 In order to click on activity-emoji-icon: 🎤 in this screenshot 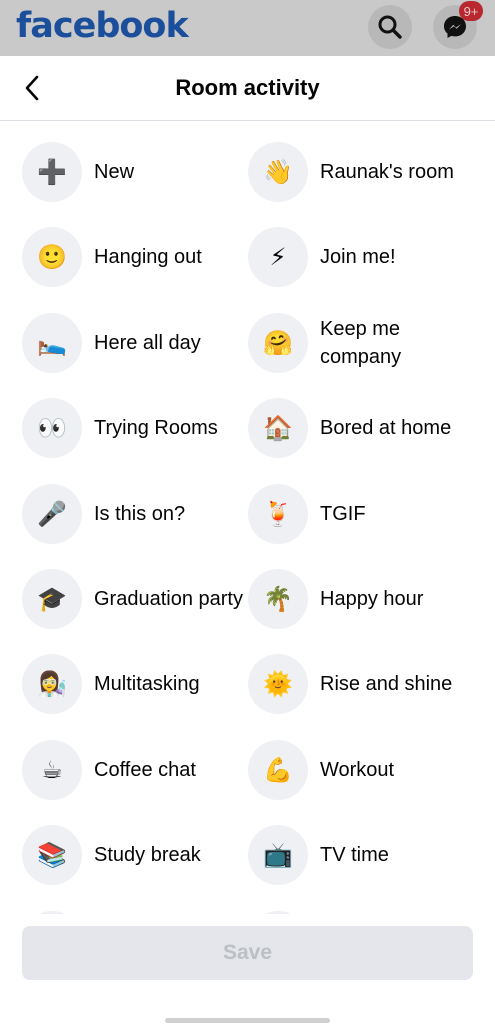, I will do `click(52, 513)`.